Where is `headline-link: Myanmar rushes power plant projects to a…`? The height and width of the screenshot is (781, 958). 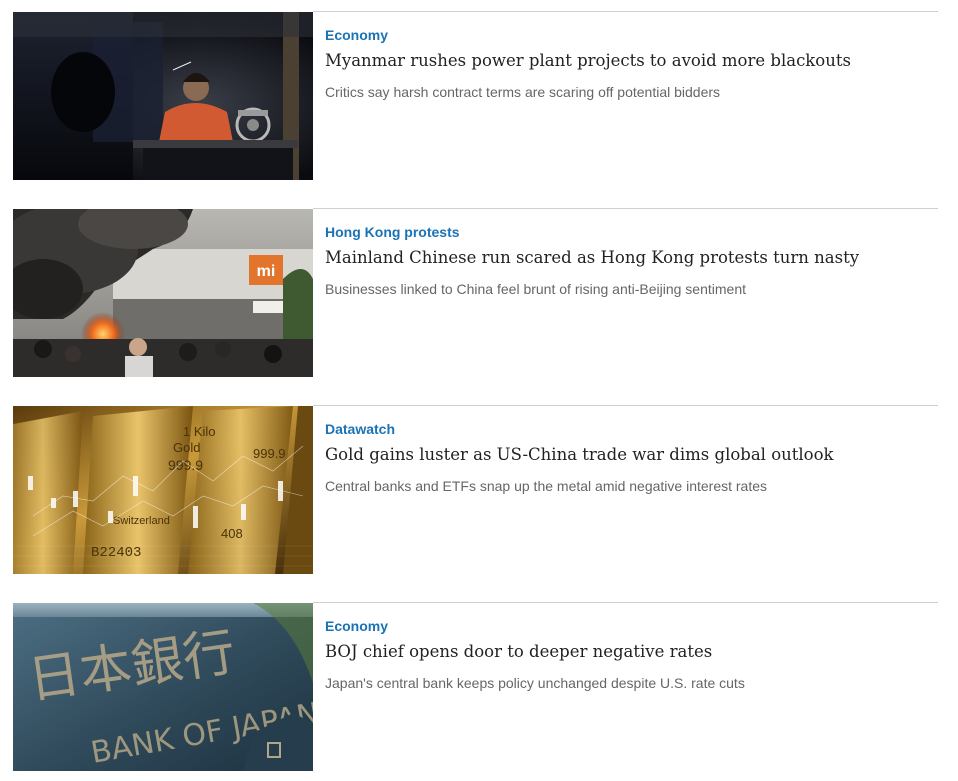
headline-link: Myanmar rushes power plant projects to a… is located at coordinates (631, 61).